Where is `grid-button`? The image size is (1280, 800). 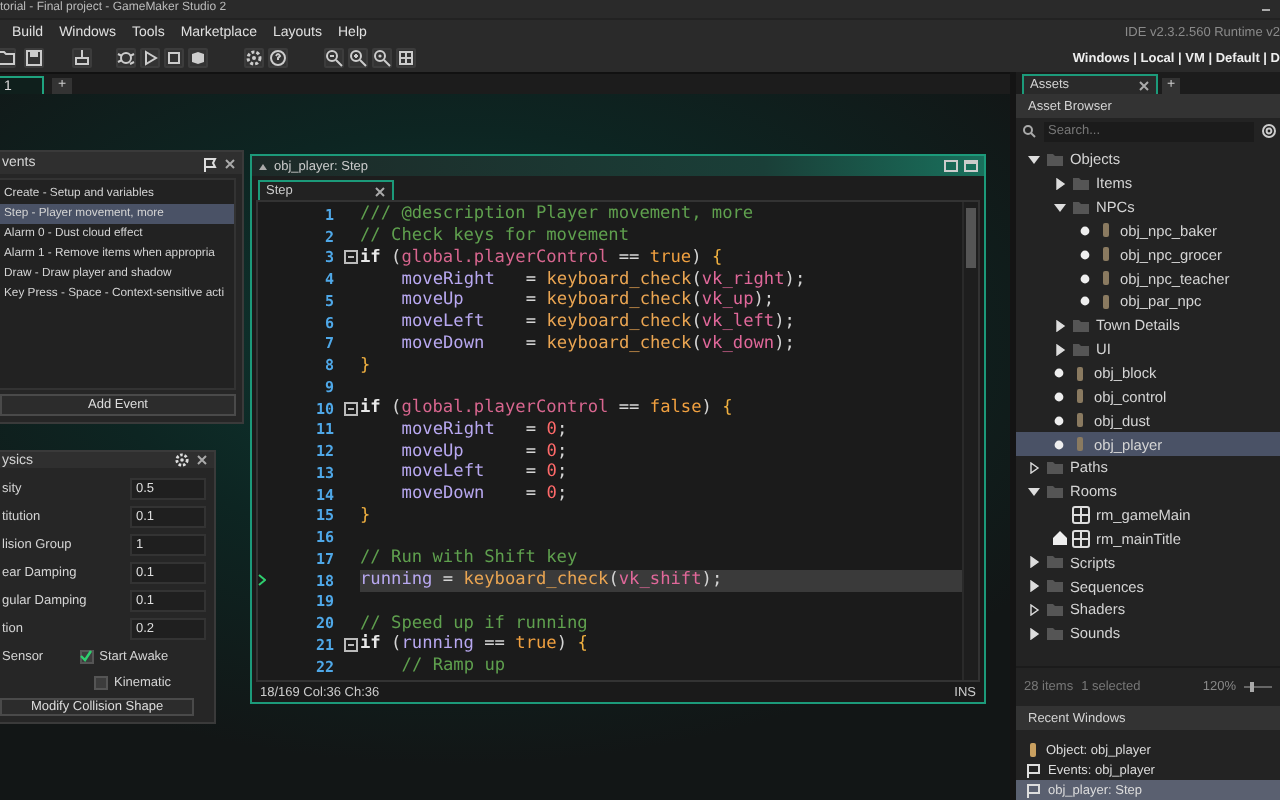
grid-button is located at coordinates (406, 58).